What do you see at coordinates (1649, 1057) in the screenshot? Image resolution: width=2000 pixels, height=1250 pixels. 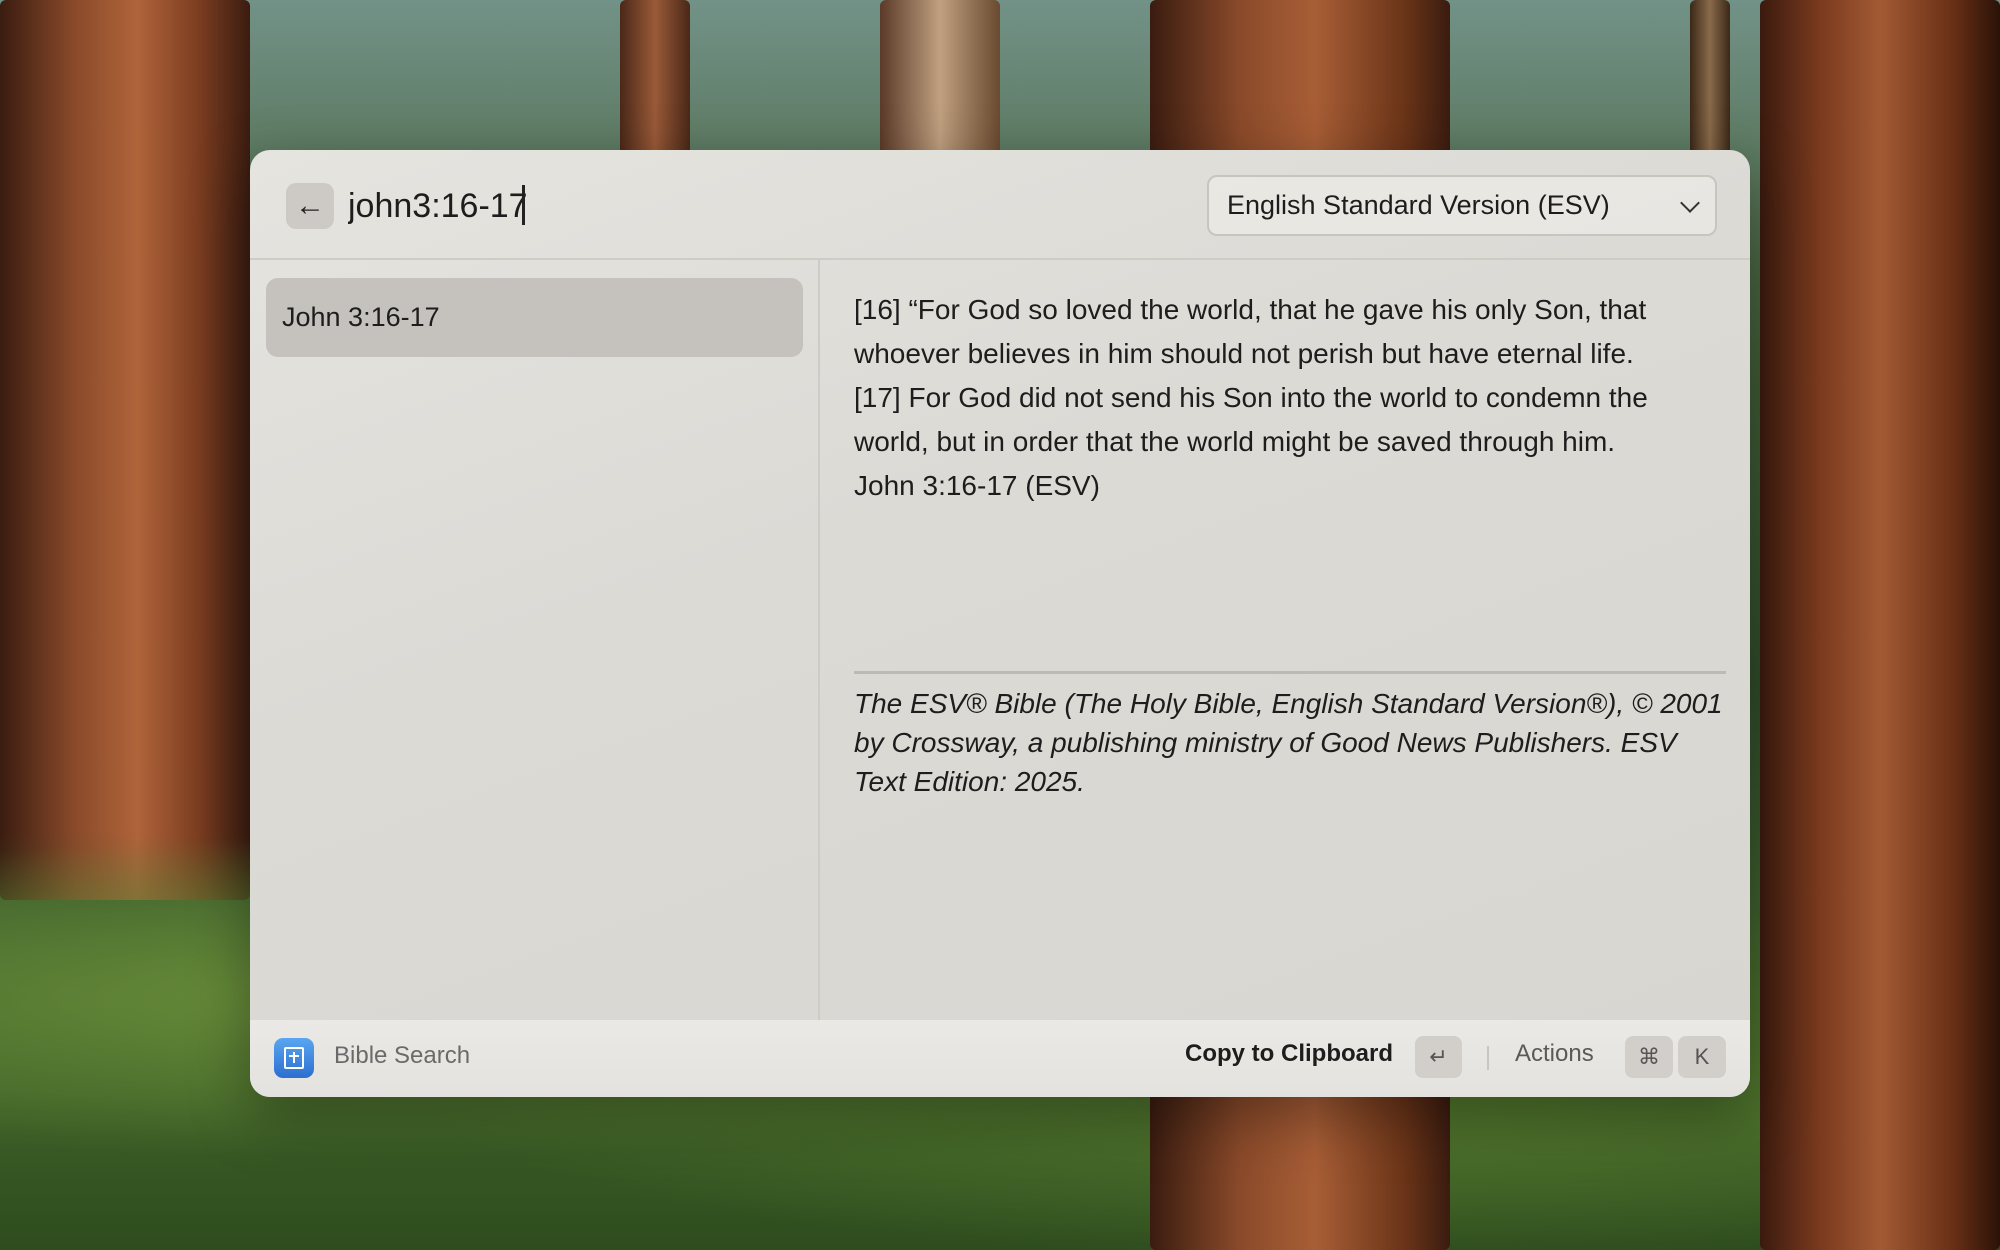 I see `command-key-icon: ⌘` at bounding box center [1649, 1057].